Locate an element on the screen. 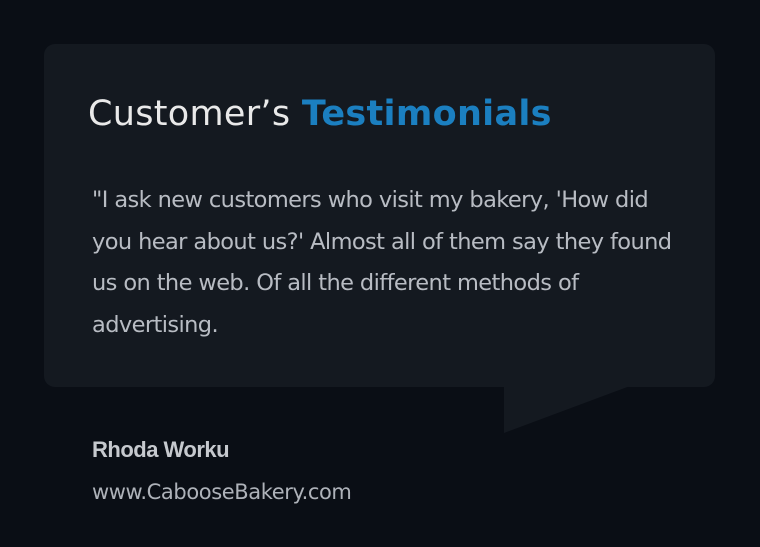  testimonial-author-website: www.CabooseBakery.com is located at coordinates (222, 492).